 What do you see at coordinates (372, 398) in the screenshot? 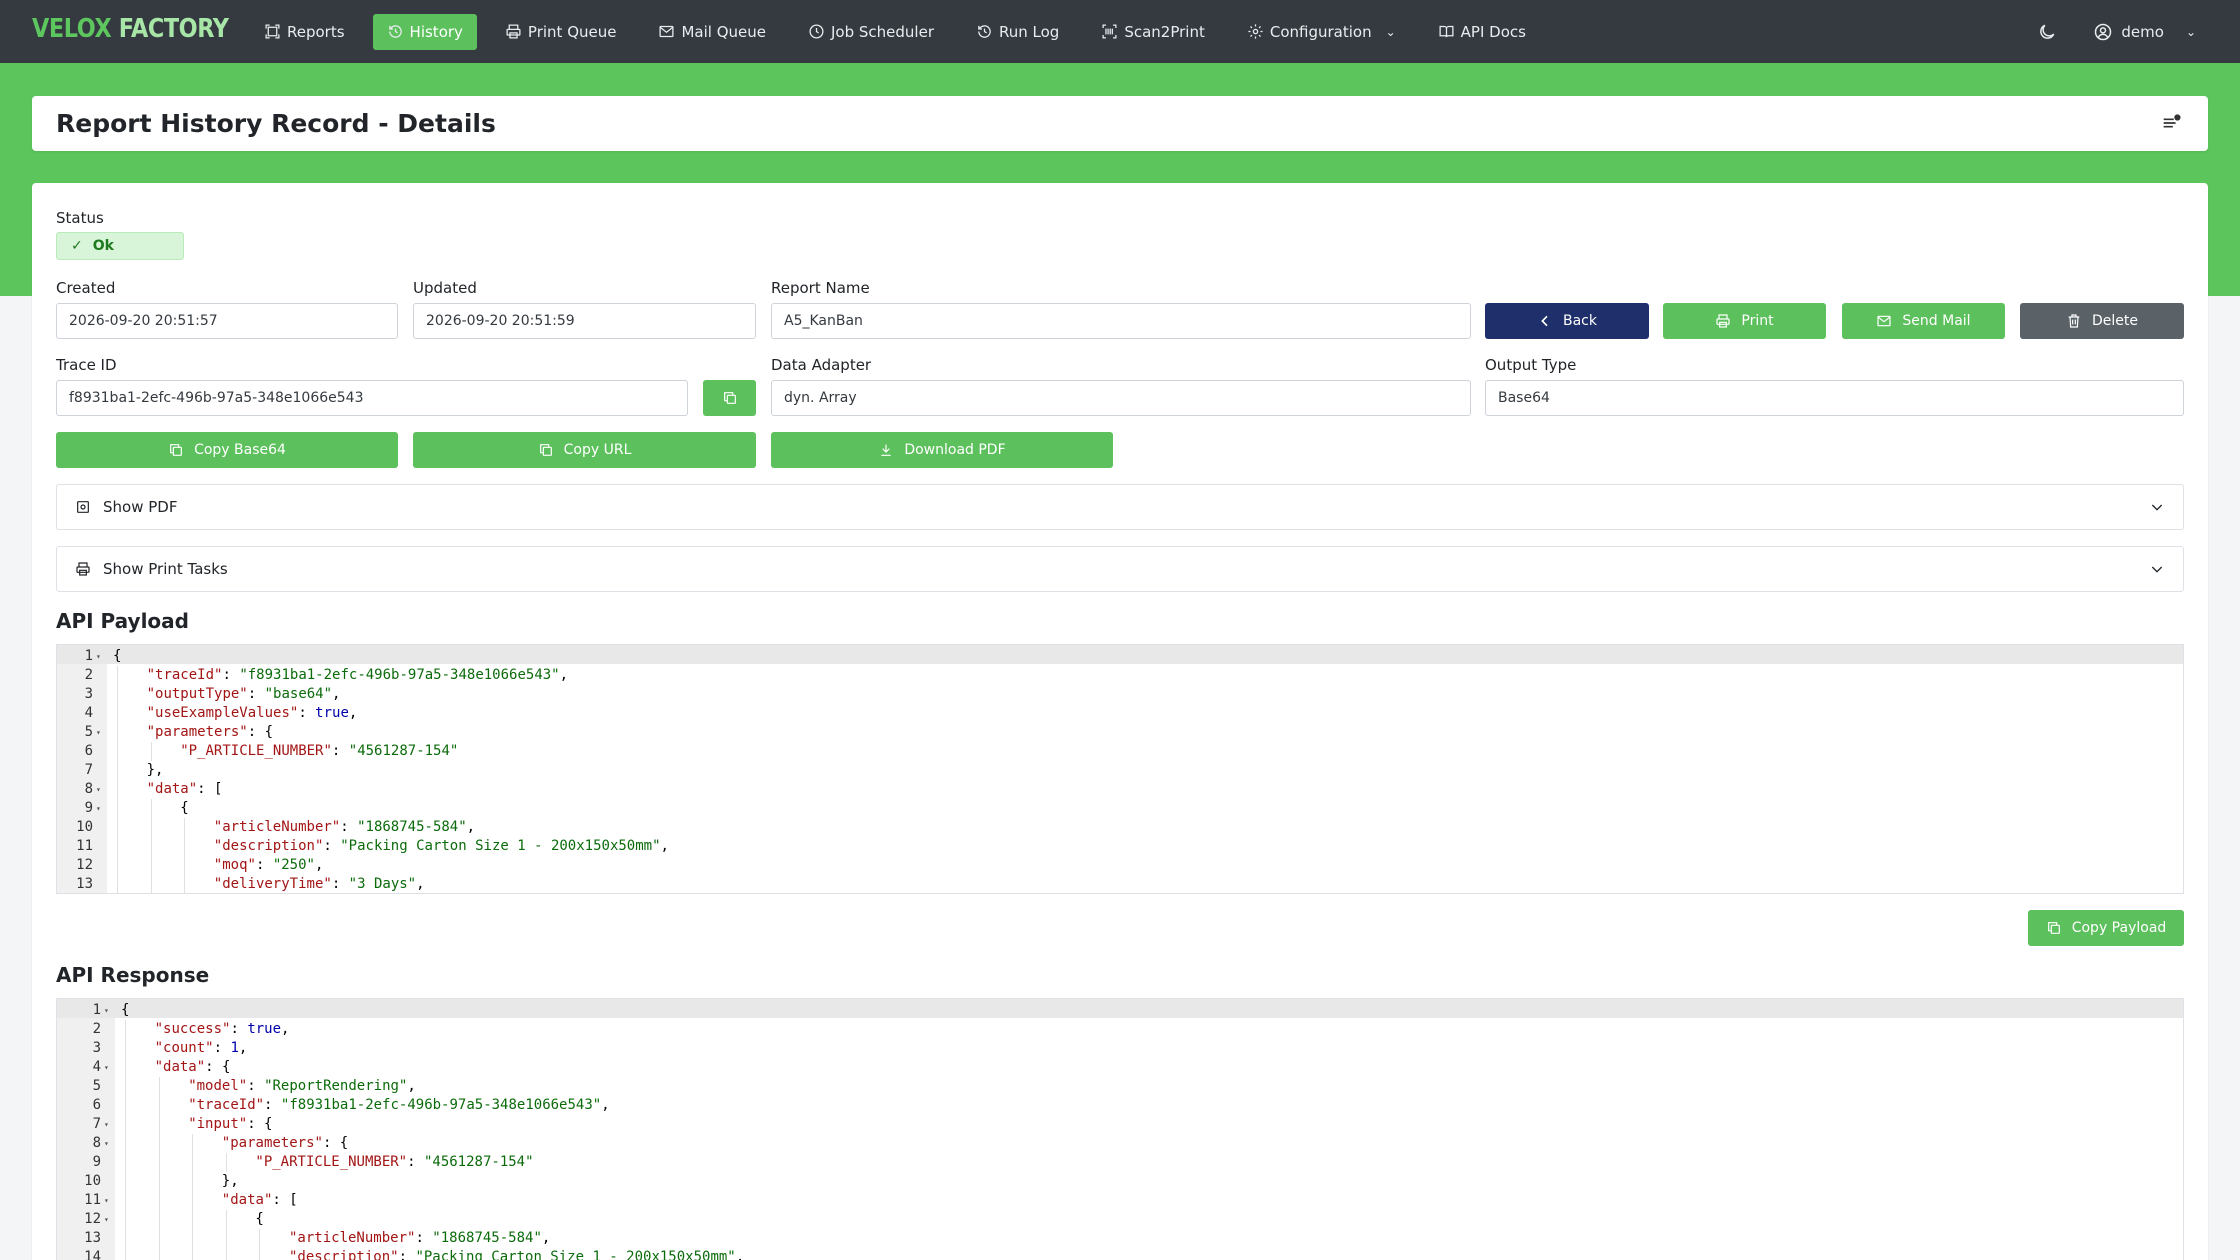
I see `trace-id-field: f8931ba1-2efc-496b-97a5-348e1066e543` at bounding box center [372, 398].